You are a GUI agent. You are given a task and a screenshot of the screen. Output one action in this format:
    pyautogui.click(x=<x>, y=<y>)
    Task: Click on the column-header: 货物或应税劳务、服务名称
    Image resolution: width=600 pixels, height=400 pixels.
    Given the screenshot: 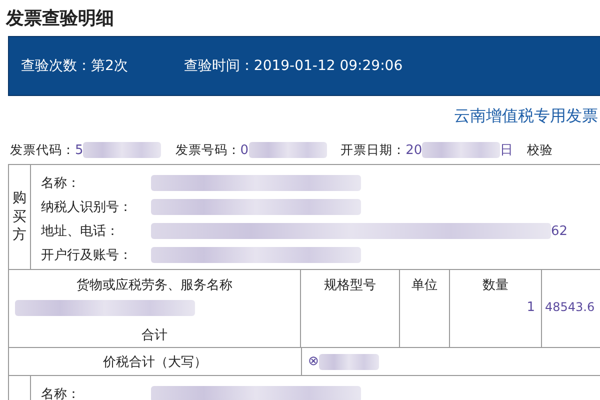 What is the action you would take?
    pyautogui.click(x=154, y=285)
    